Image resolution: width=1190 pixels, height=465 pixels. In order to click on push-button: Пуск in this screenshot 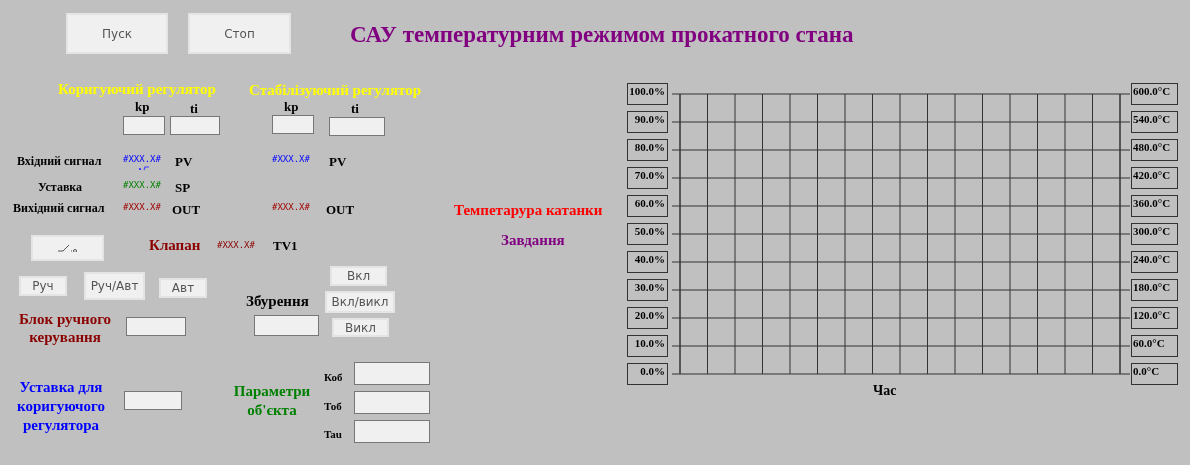, I will do `click(117, 33)`.